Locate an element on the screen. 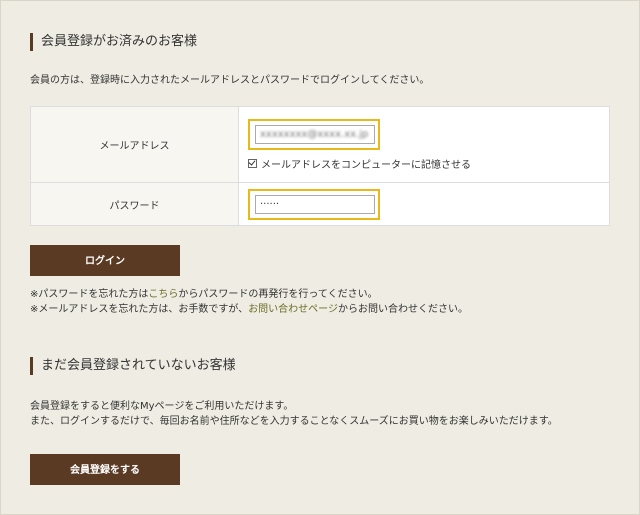 Image resolution: width=640 pixels, height=515 pixels. remember-email-option: メールアドレスをコンピューターに記憶させる is located at coordinates (428, 163).